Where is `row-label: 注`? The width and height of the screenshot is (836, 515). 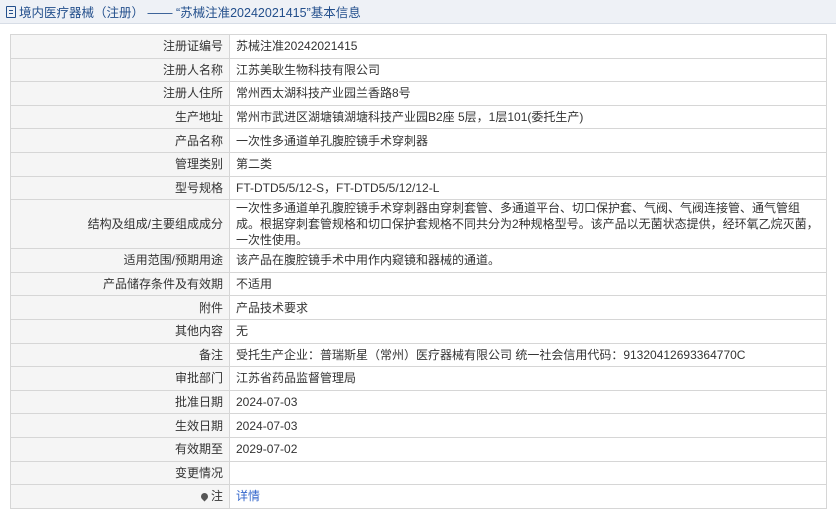 row-label: 注 is located at coordinates (216, 496).